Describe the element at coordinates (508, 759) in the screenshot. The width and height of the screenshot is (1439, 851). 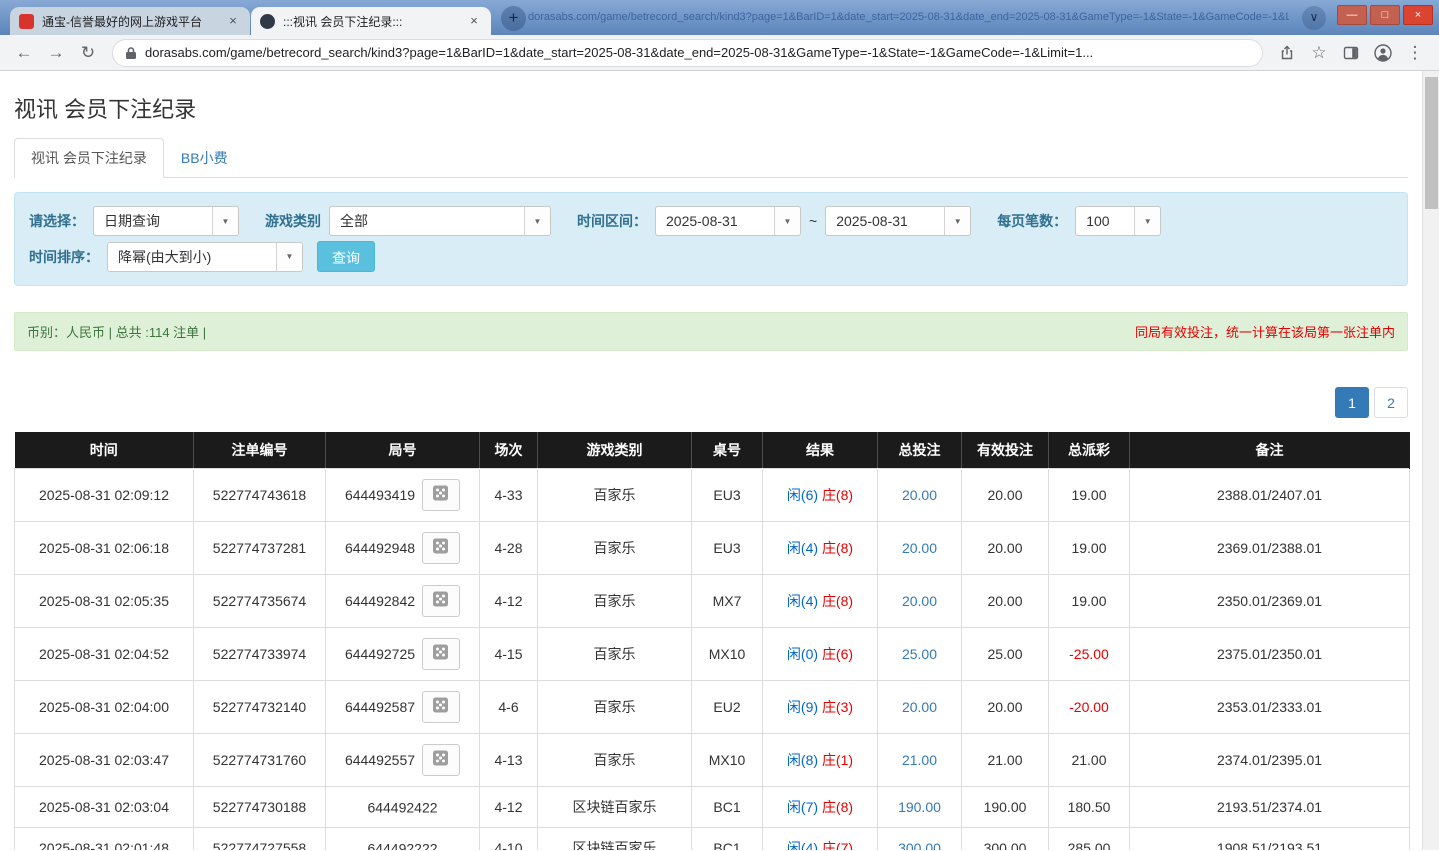
I see `cell-session: 4-13` at that location.